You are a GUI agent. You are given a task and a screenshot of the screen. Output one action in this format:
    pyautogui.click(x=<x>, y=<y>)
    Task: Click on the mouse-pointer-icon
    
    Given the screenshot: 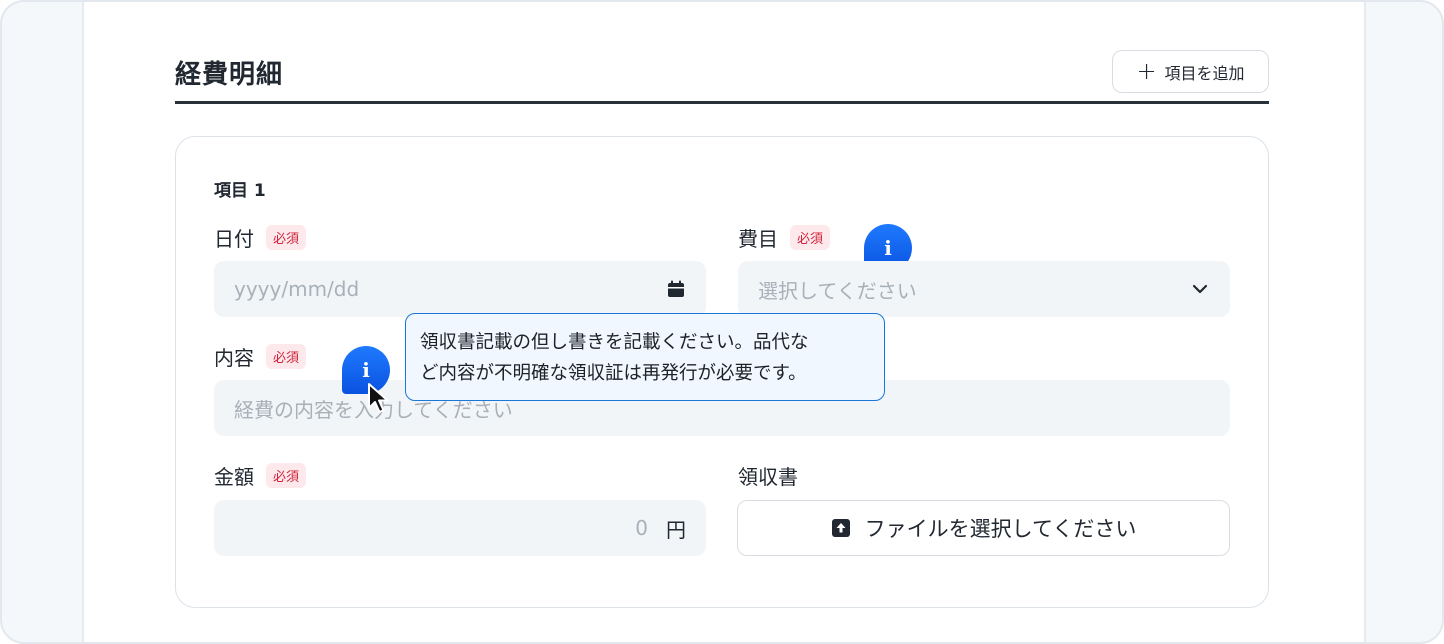 What is the action you would take?
    pyautogui.click(x=378, y=398)
    